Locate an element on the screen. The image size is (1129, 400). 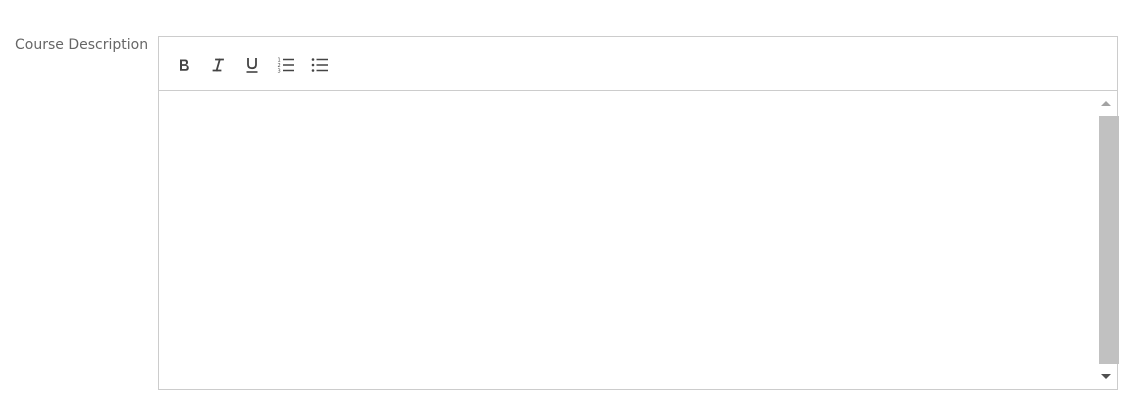
underline-icon is located at coordinates (252, 65).